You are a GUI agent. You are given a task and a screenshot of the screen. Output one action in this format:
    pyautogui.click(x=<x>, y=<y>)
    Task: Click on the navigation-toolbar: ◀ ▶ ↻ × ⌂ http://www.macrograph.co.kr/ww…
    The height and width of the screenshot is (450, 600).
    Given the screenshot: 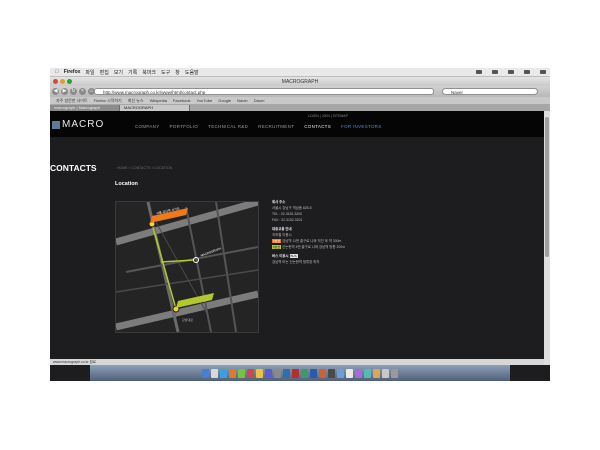 What is the action you would take?
    pyautogui.click(x=300, y=91)
    